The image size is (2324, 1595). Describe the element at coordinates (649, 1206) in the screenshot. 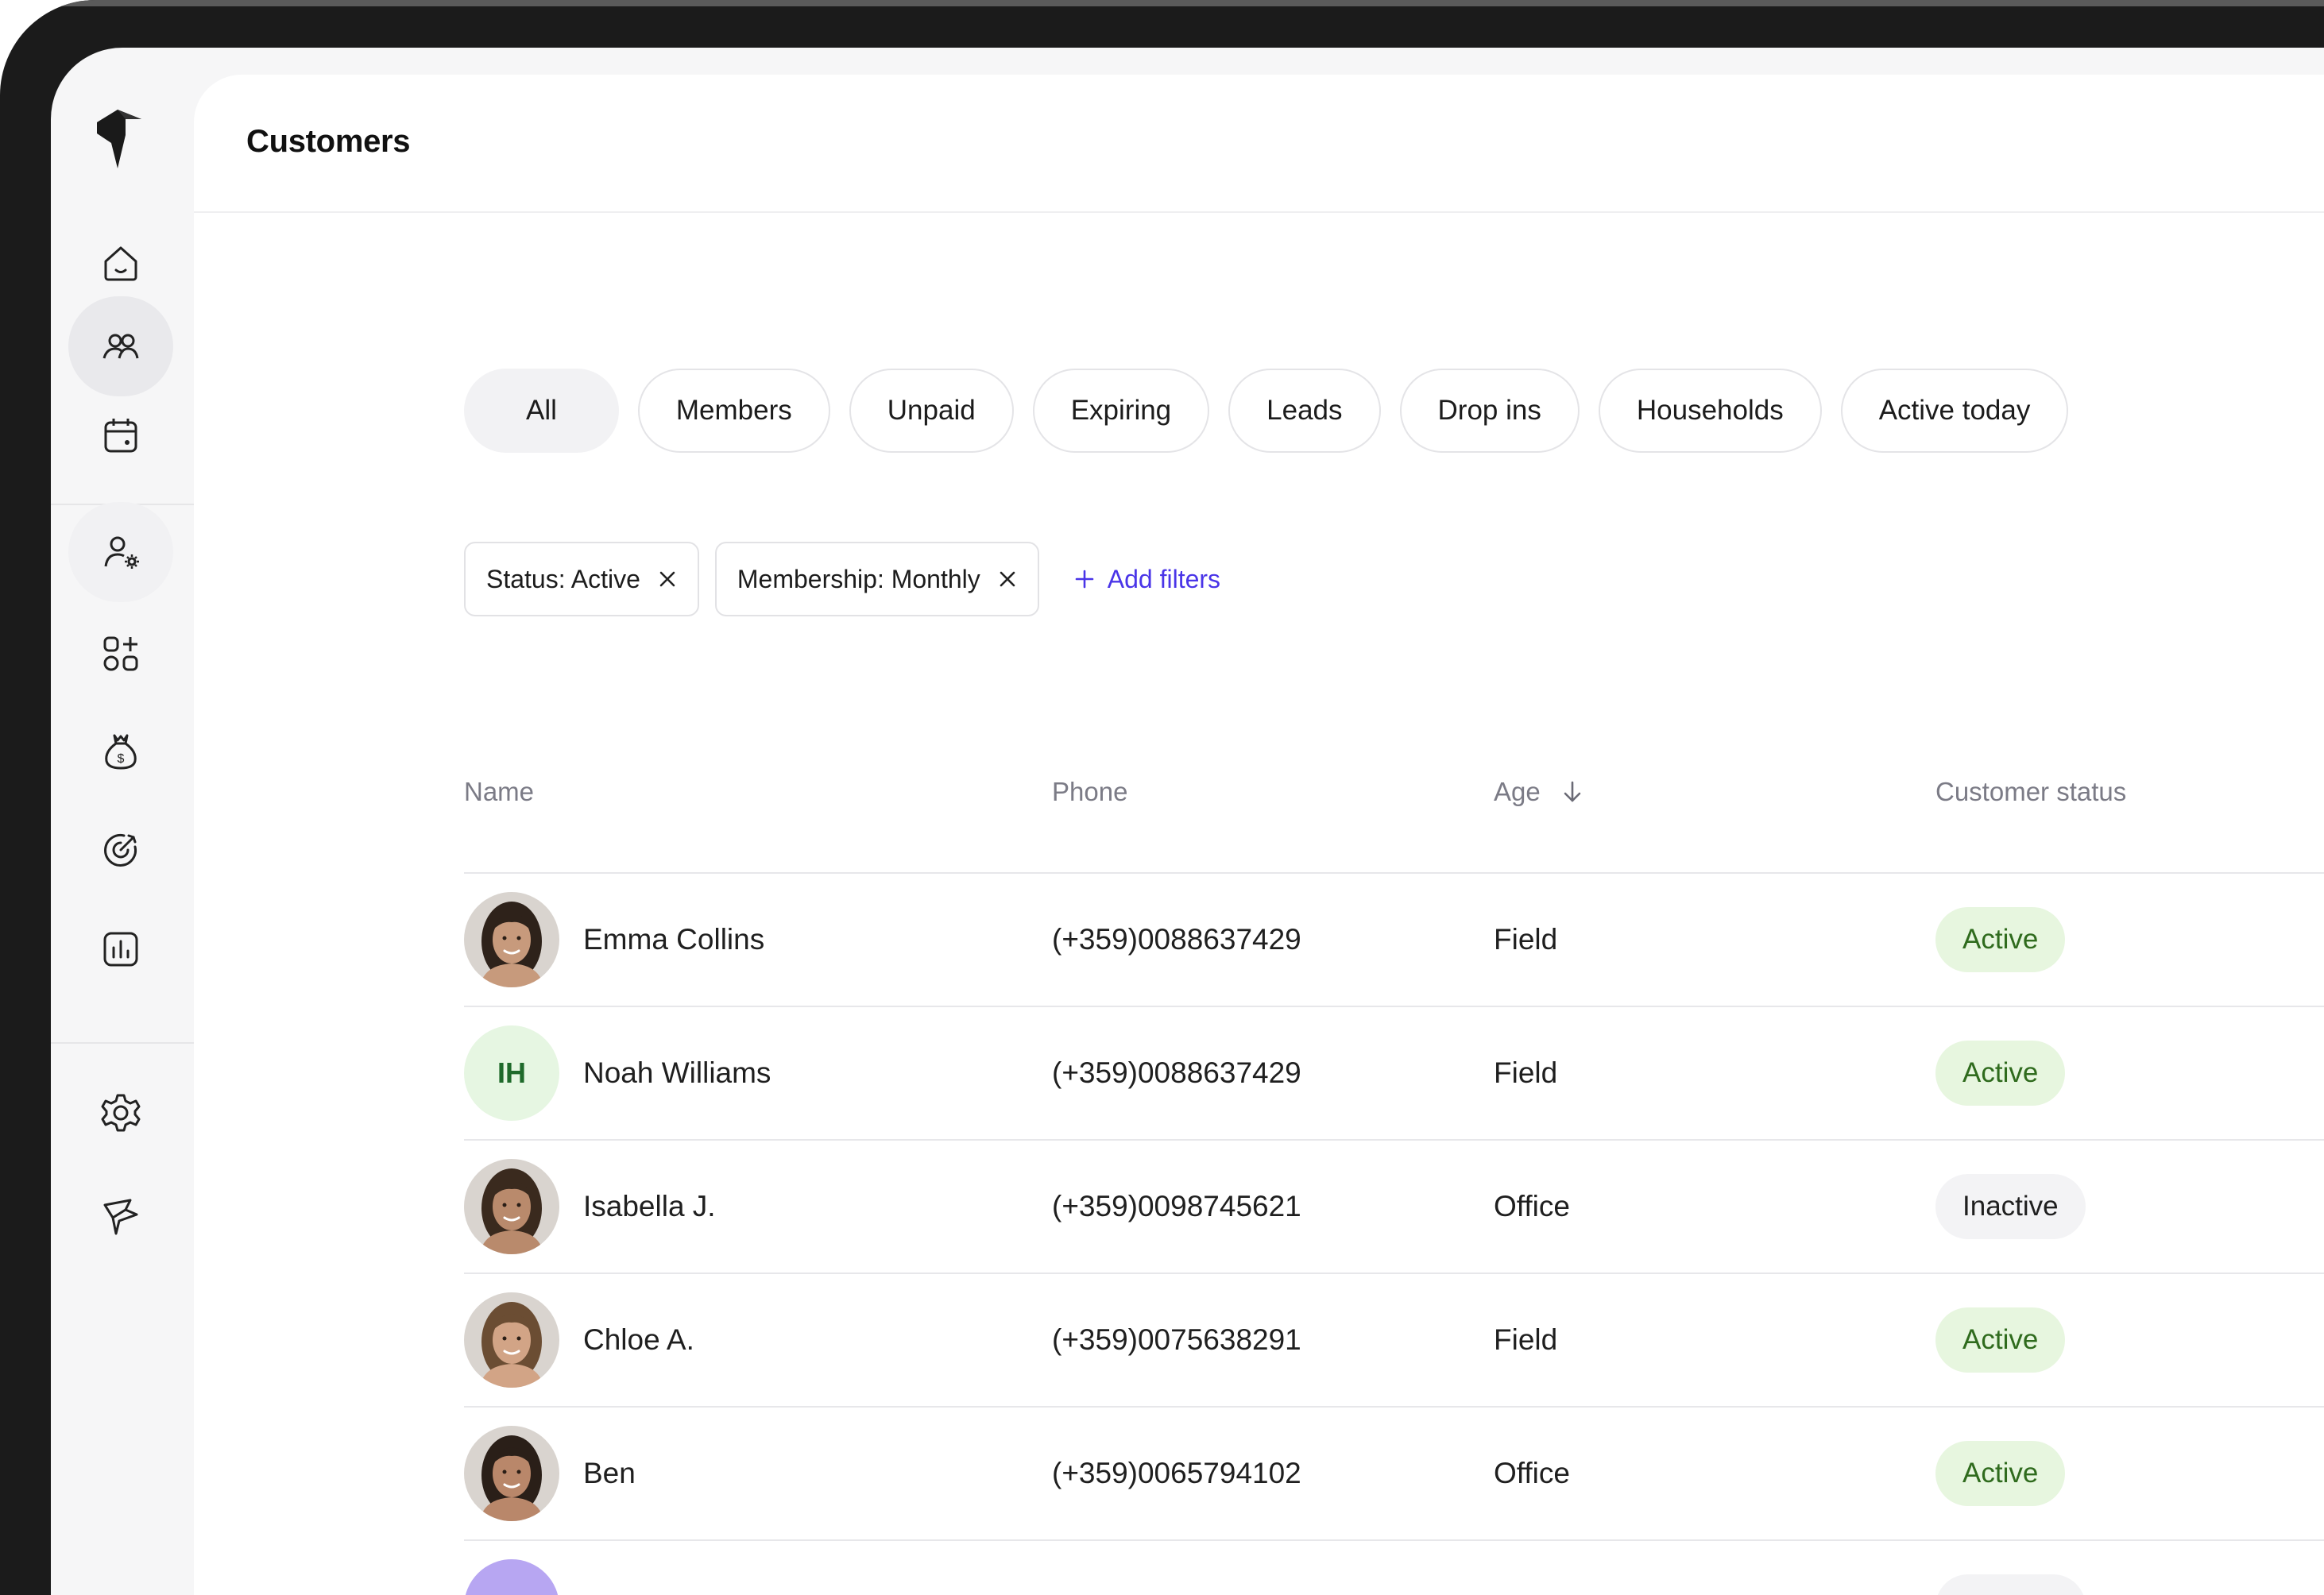

I see `customer-name: Isabella J.` at that location.